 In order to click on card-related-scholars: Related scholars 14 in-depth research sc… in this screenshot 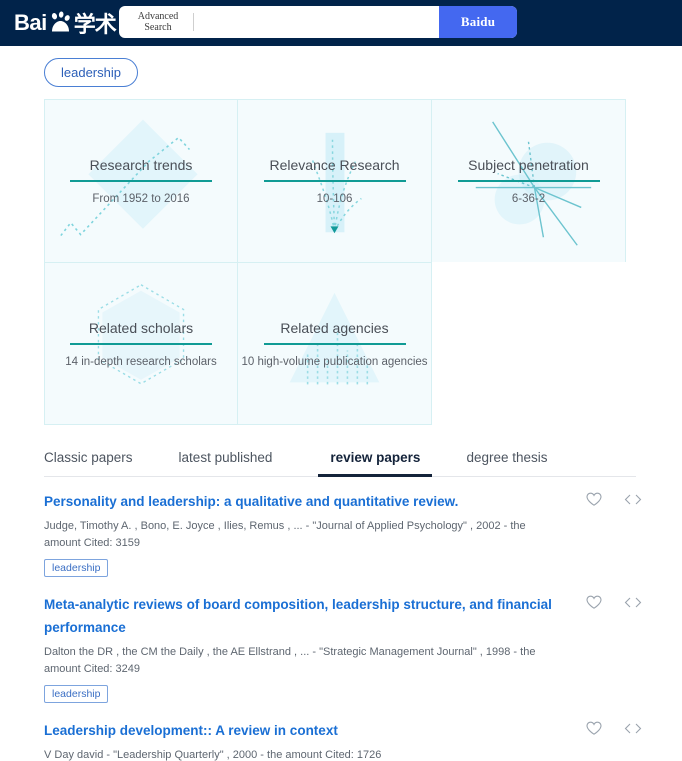, I will do `click(141, 343)`.